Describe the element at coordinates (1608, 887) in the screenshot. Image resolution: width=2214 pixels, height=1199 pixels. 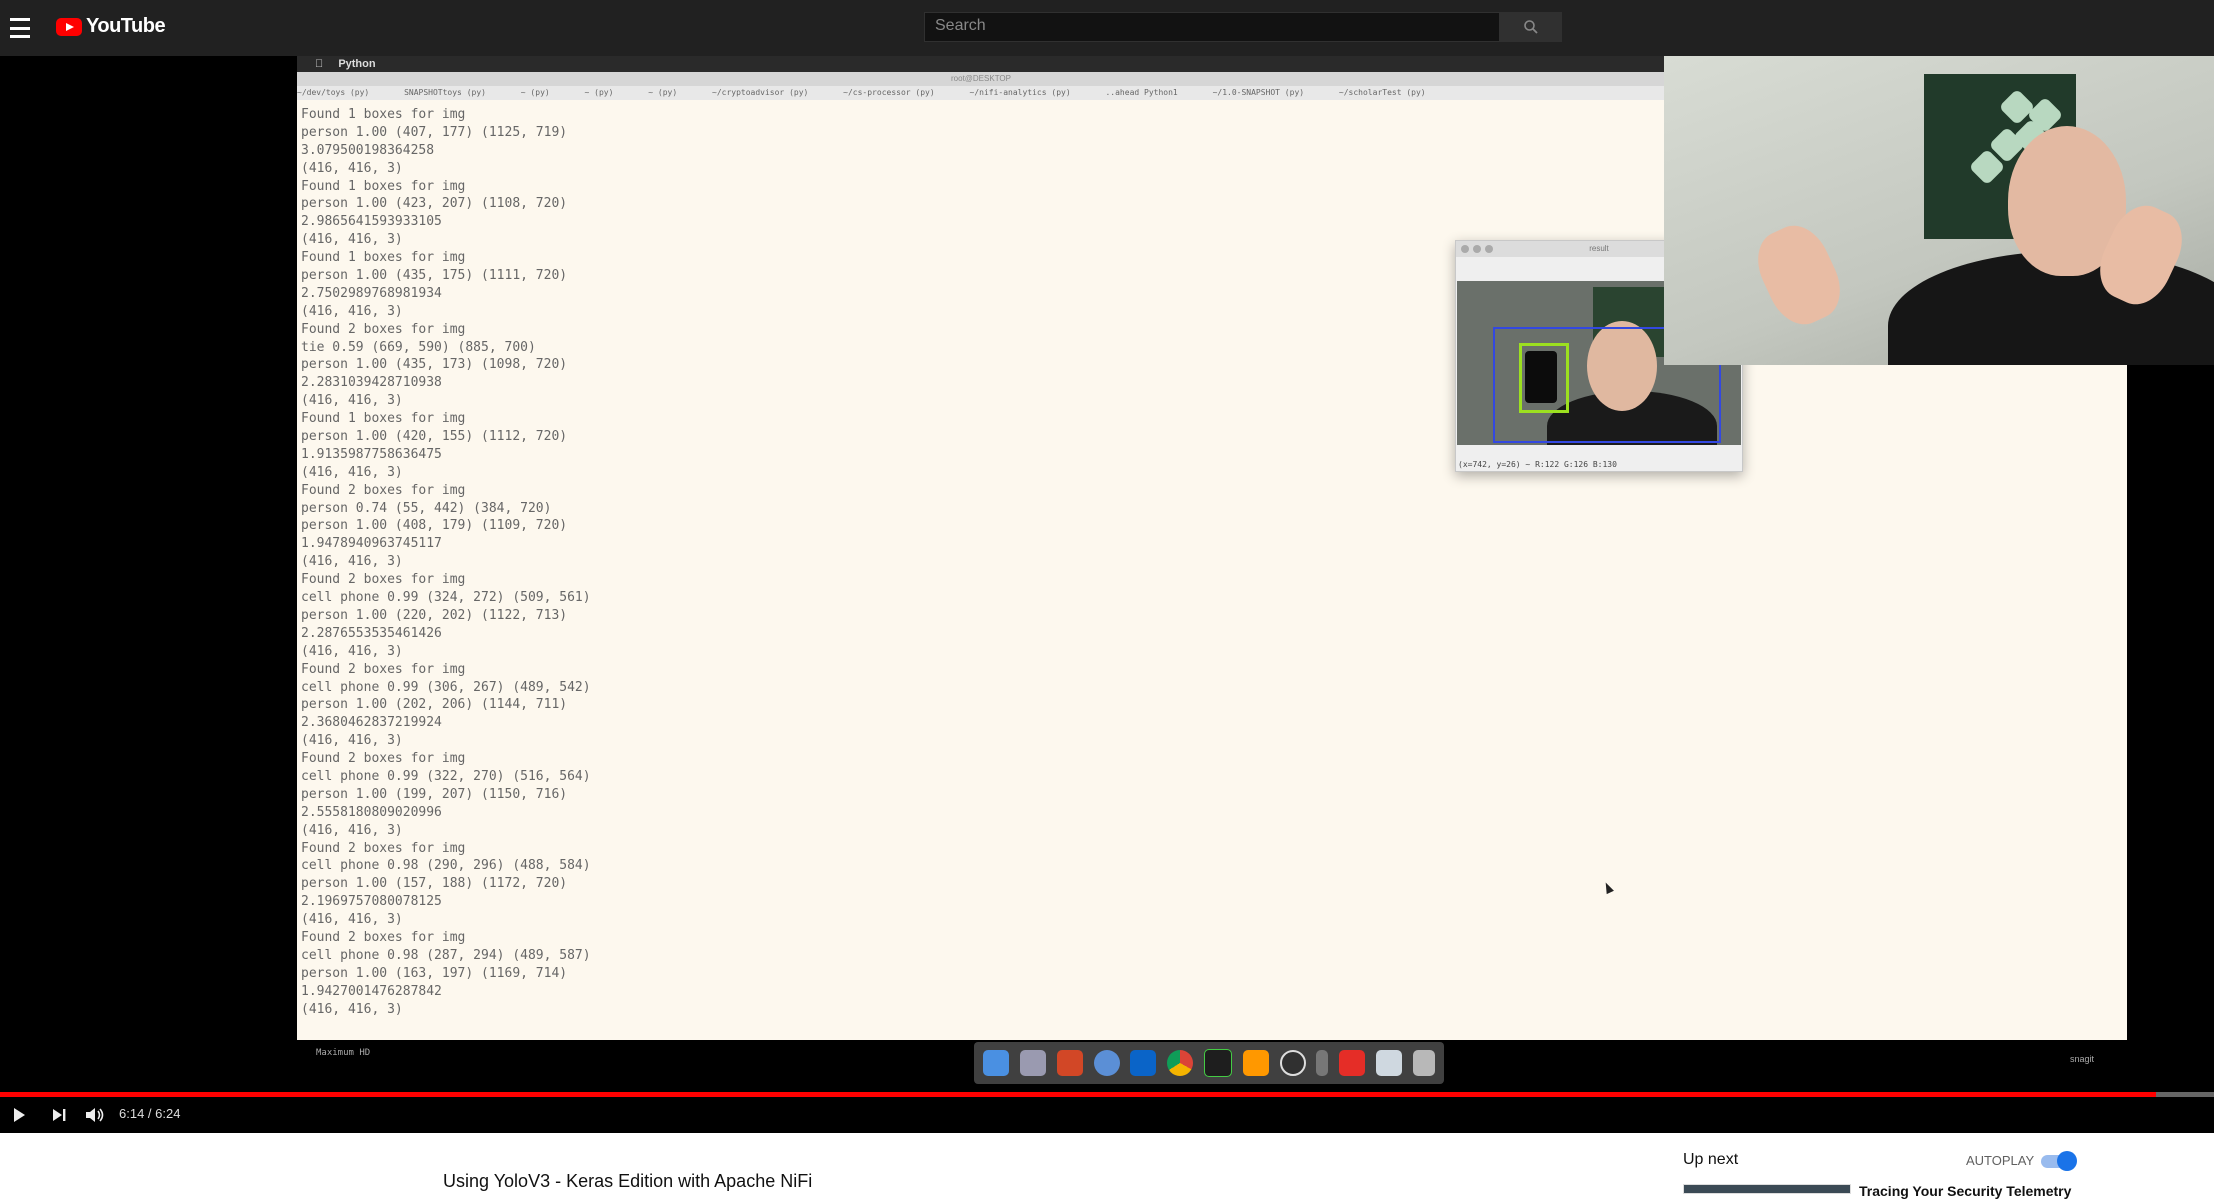
I see `mouse-cursor-icon` at that location.